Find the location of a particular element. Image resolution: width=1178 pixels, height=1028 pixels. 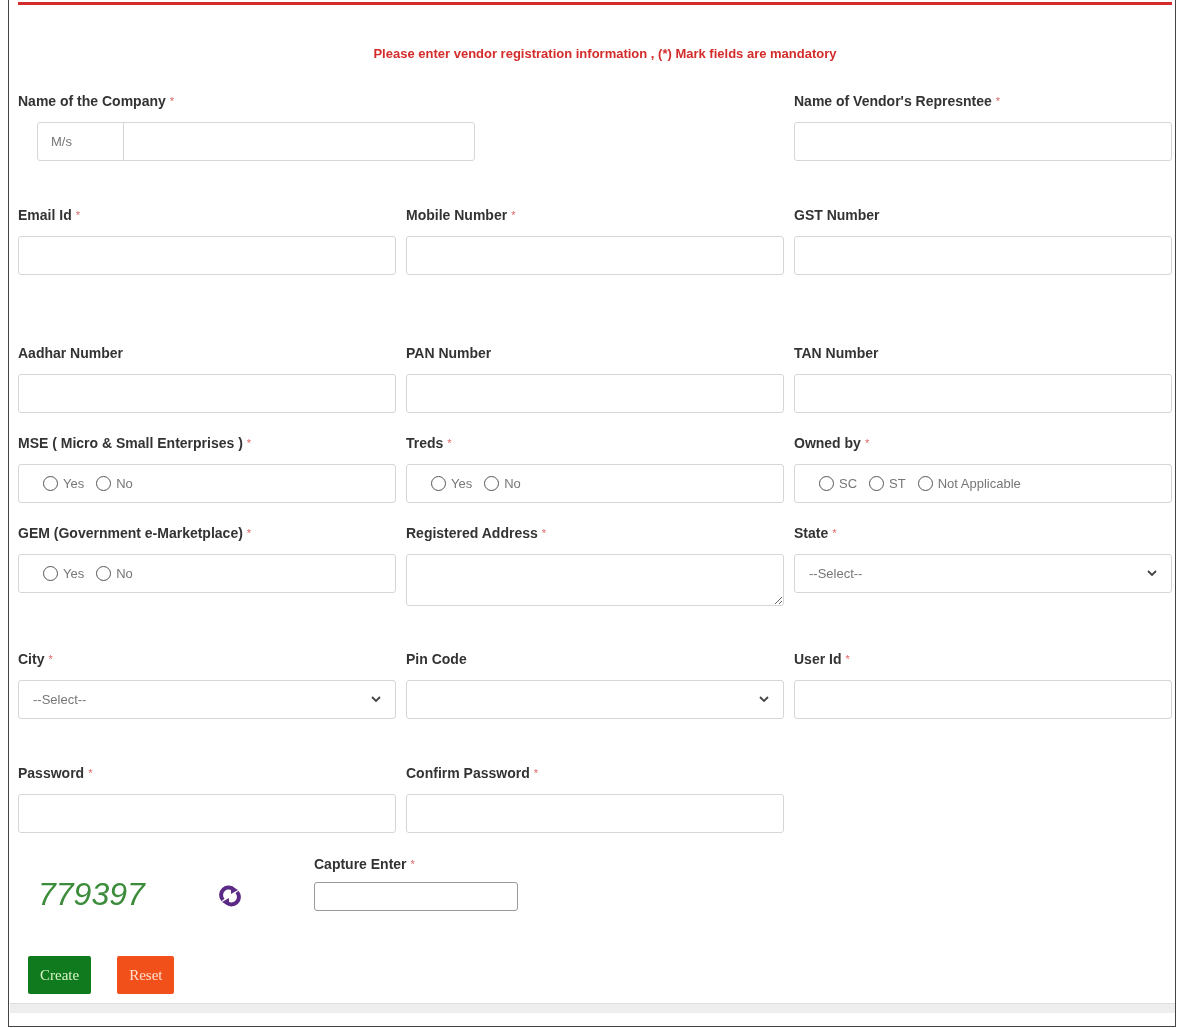

field-label: GST Number is located at coordinates (837, 215).